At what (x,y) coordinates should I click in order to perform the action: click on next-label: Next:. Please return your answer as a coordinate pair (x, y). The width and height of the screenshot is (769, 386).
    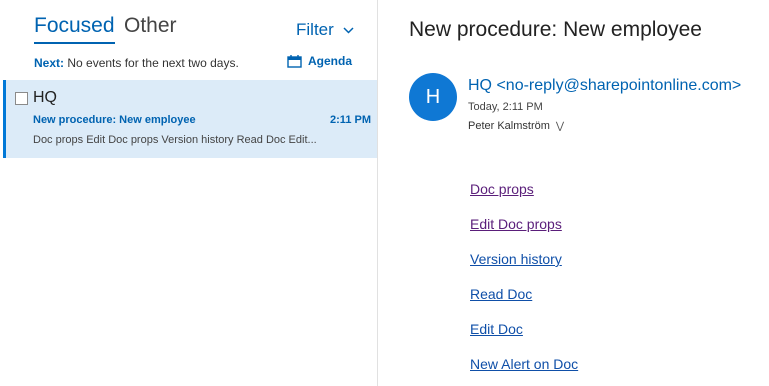
    Looking at the image, I should click on (49, 63).